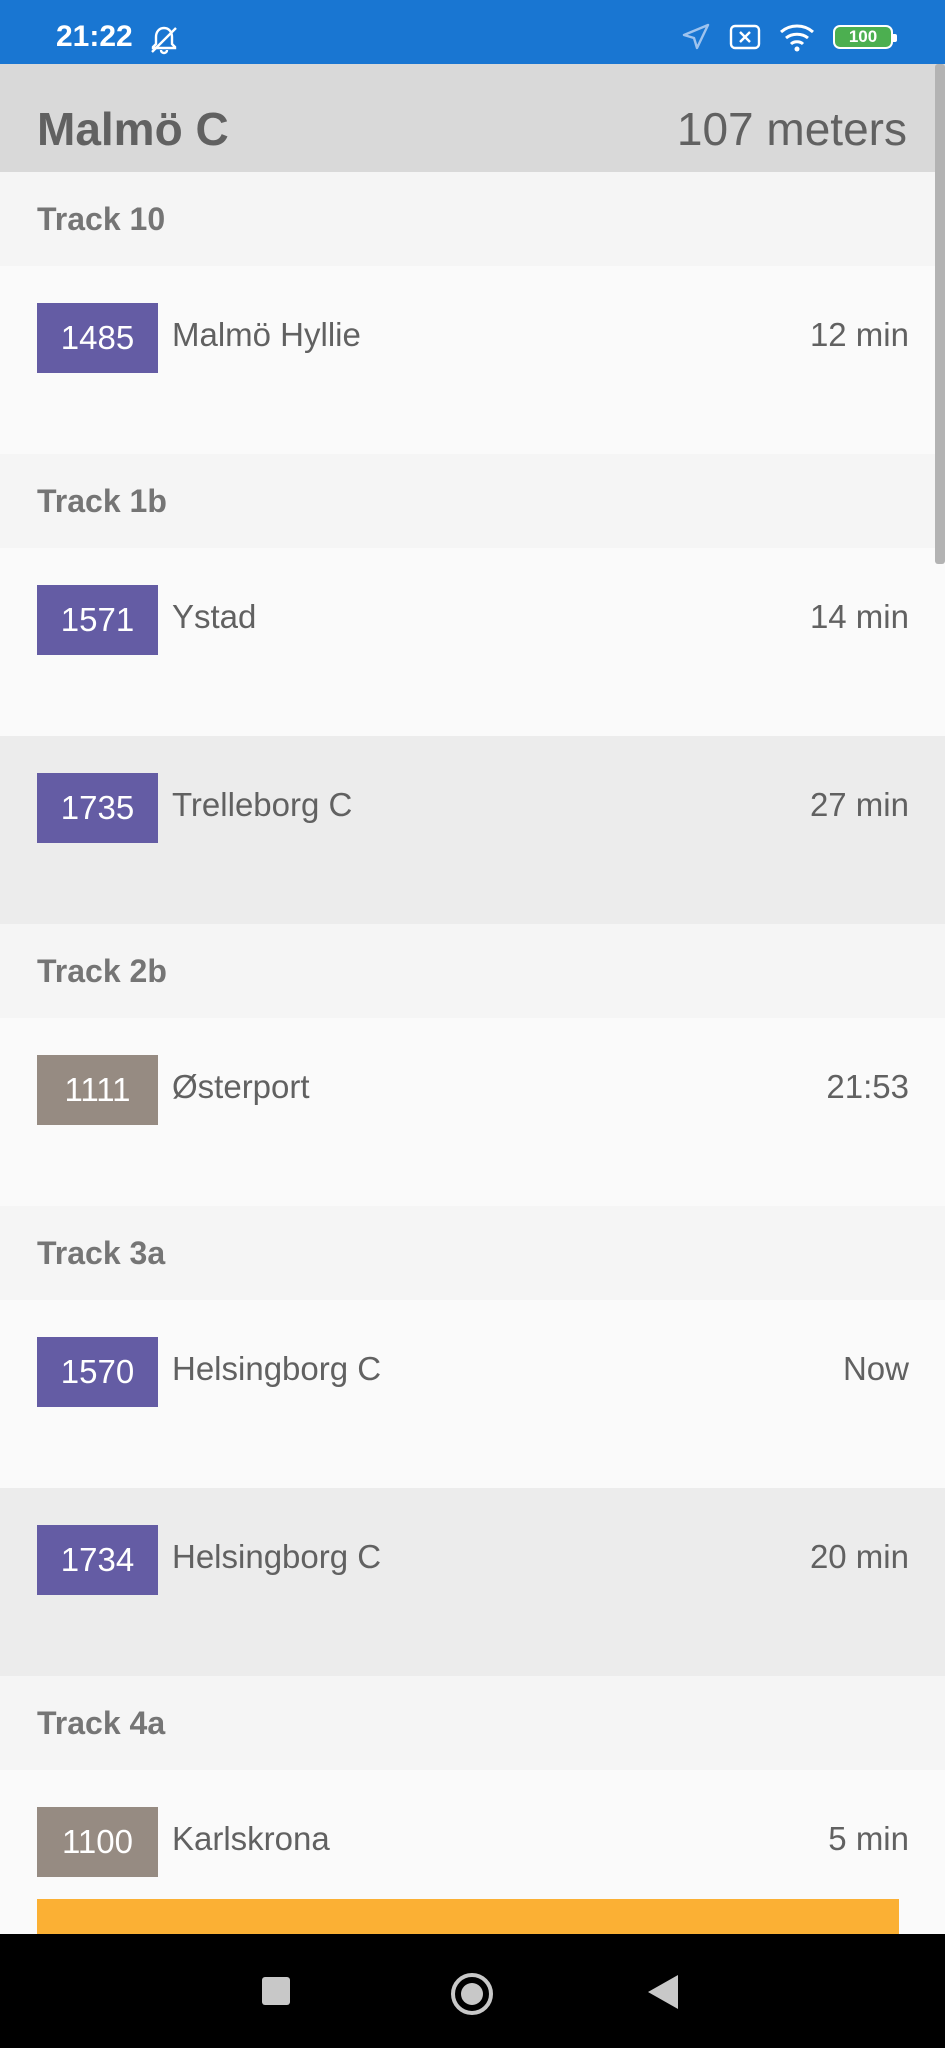 The height and width of the screenshot is (2048, 945). I want to click on track-label: Track 4a, so click(101, 1722).